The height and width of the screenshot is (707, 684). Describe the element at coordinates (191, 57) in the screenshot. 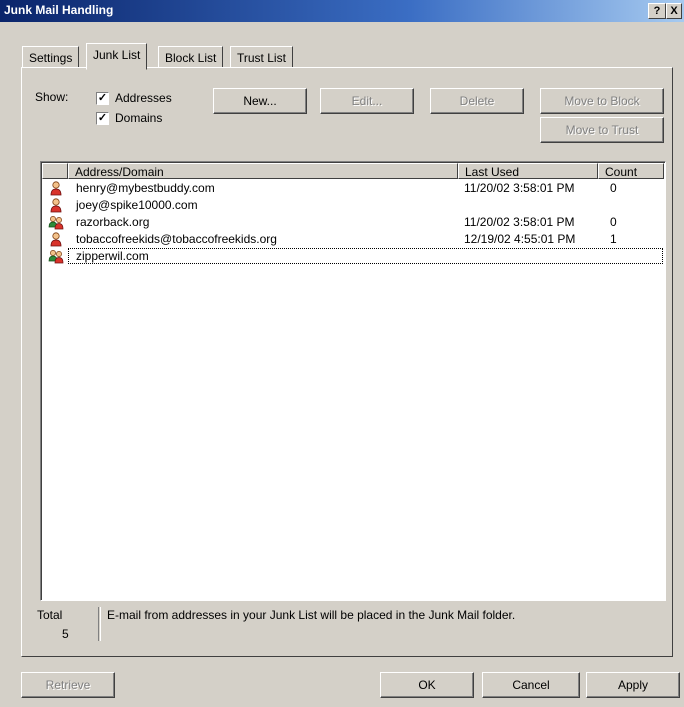

I see `tab-block-list: Block List` at that location.